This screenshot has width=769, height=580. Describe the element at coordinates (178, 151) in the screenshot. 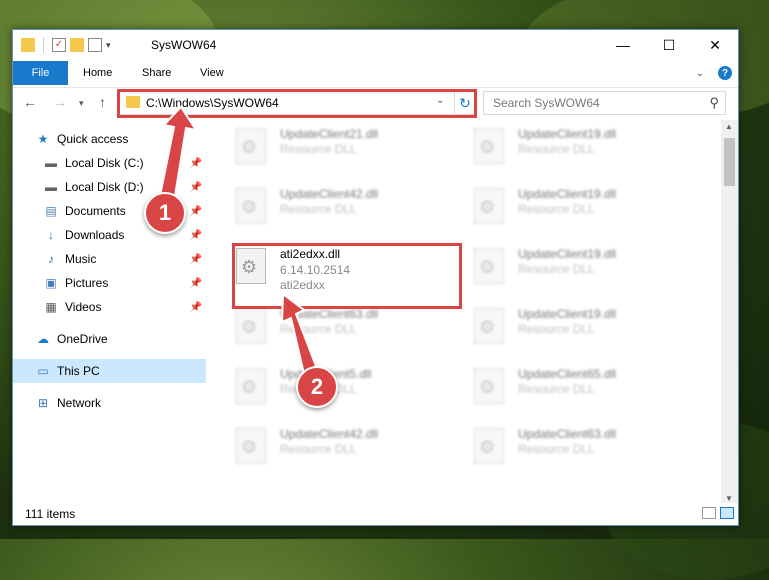

I see `arrow-1-shape` at that location.